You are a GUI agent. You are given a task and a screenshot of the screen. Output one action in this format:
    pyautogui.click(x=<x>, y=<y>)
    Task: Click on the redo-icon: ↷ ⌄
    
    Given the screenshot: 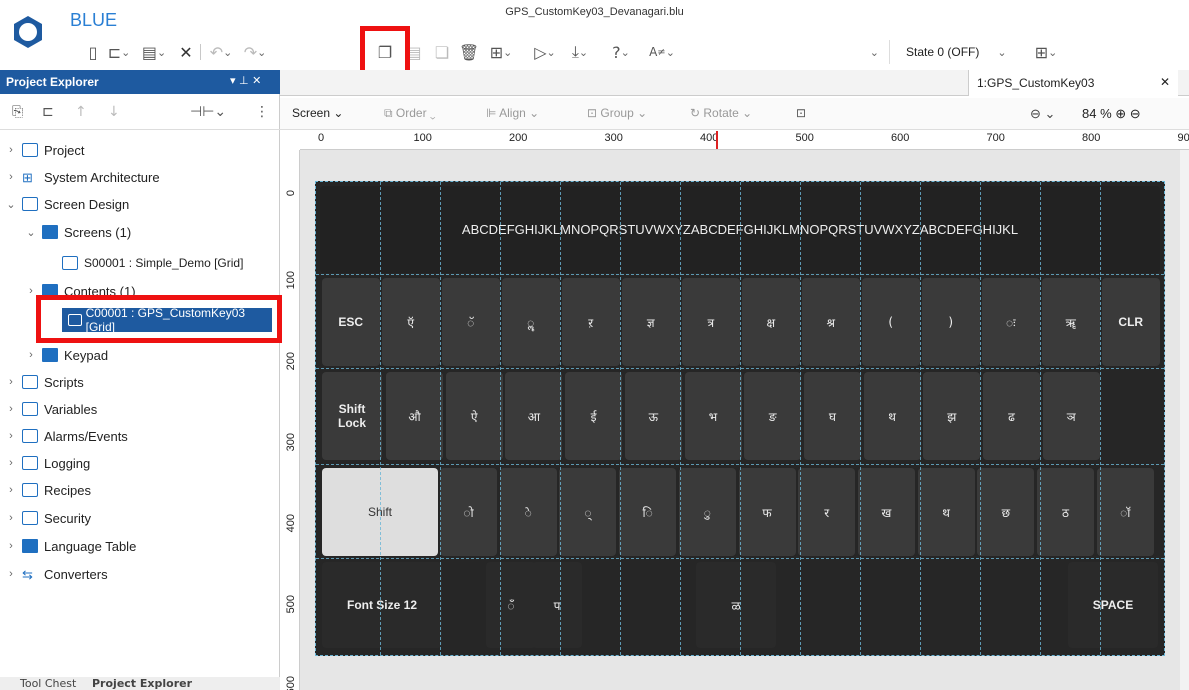 What is the action you would take?
    pyautogui.click(x=255, y=52)
    